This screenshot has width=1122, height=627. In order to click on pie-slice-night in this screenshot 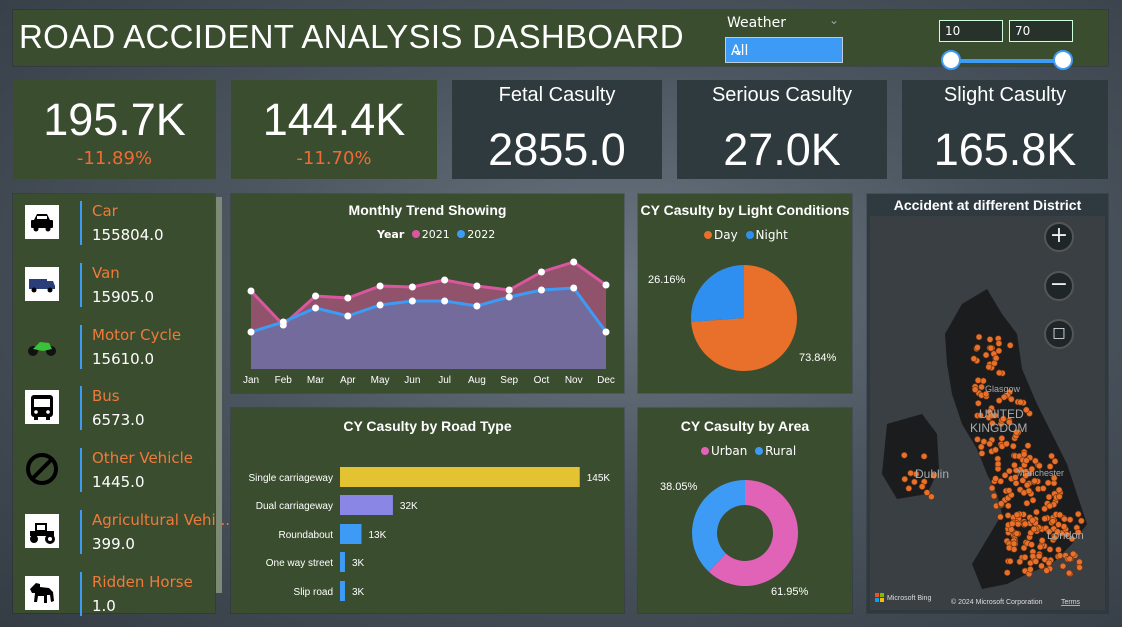, I will do `click(717, 293)`.